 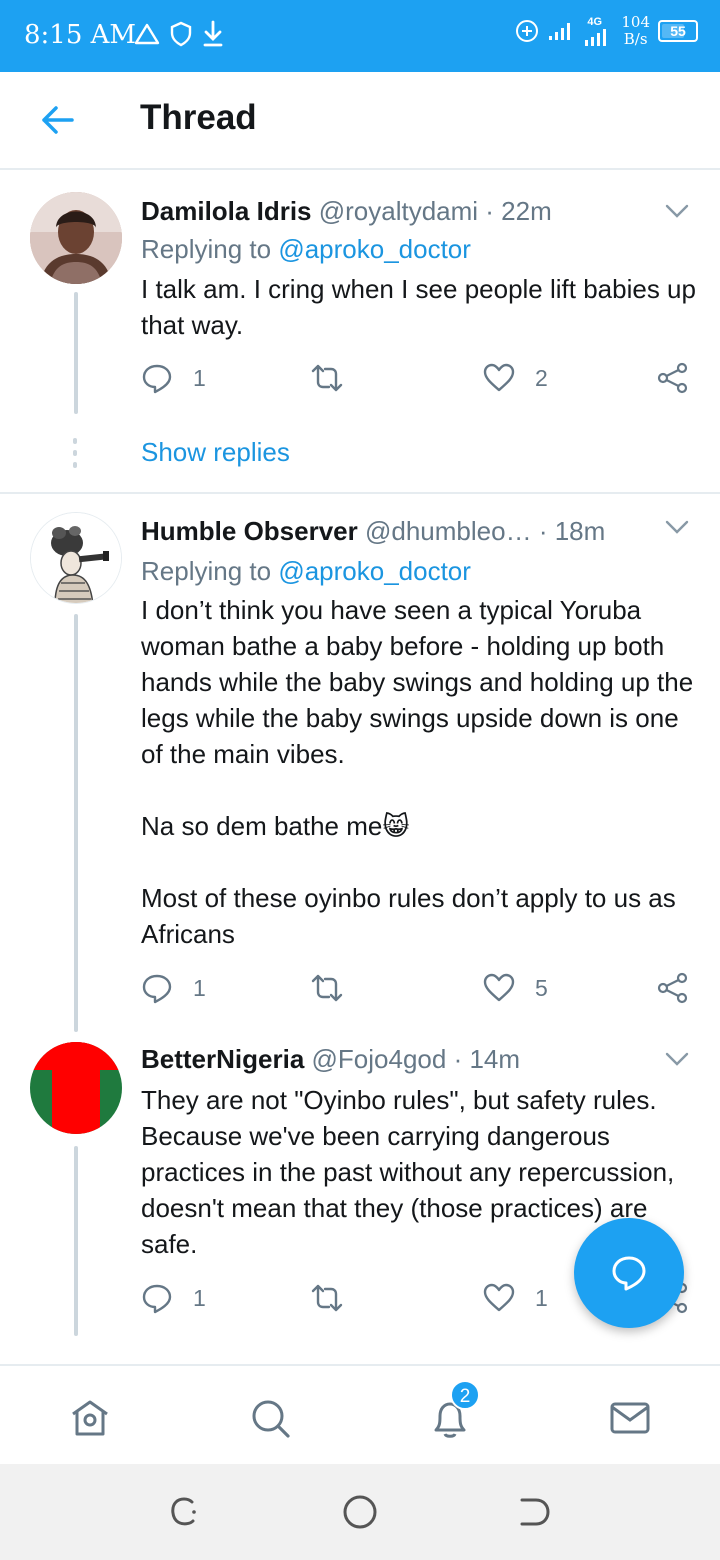 I want to click on status-time: 8:15 AM, so click(x=80, y=35).